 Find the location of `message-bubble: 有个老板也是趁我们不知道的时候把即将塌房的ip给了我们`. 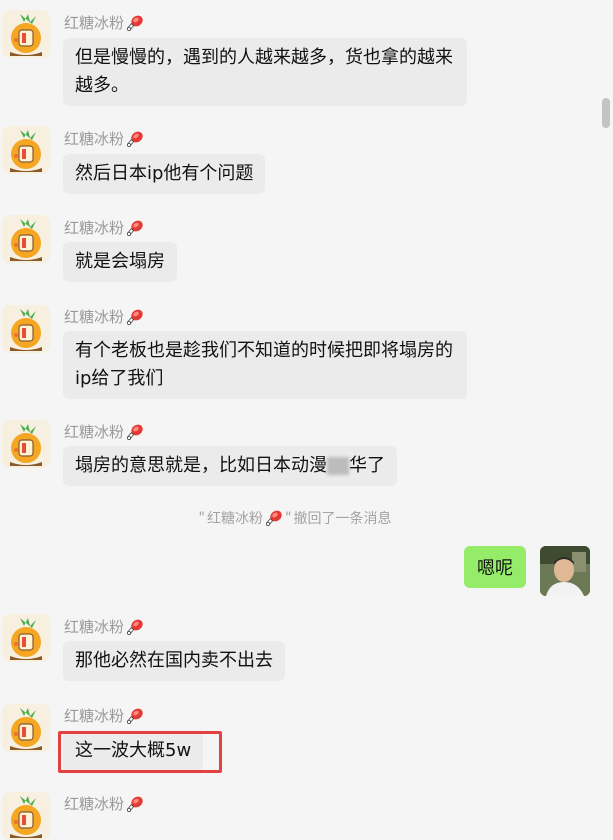

message-bubble: 有个老板也是趁我们不知道的时候把即将塌房的ip给了我们 is located at coordinates (265, 365).